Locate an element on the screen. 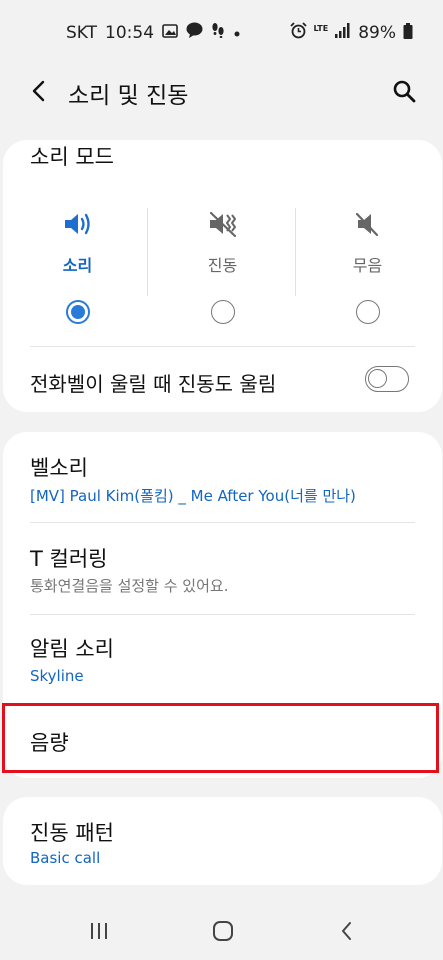 The width and height of the screenshot is (443, 960). column-divider is located at coordinates (147, 252).